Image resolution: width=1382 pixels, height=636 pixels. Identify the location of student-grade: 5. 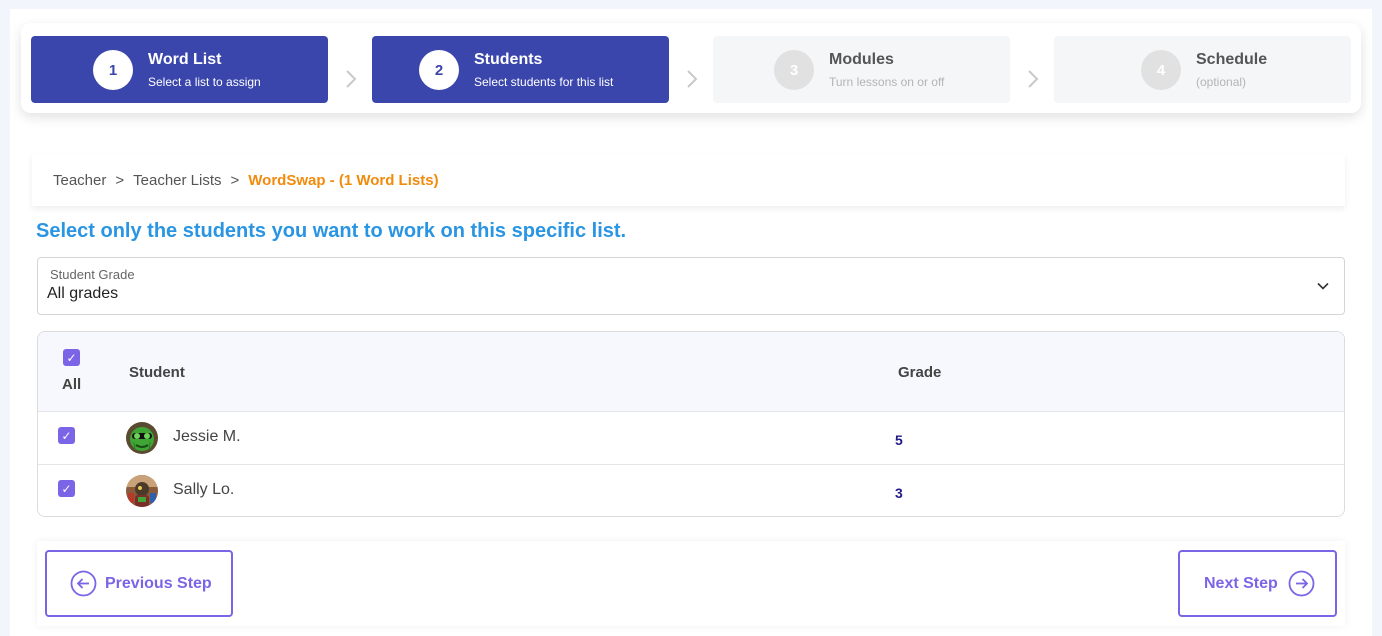
(899, 440).